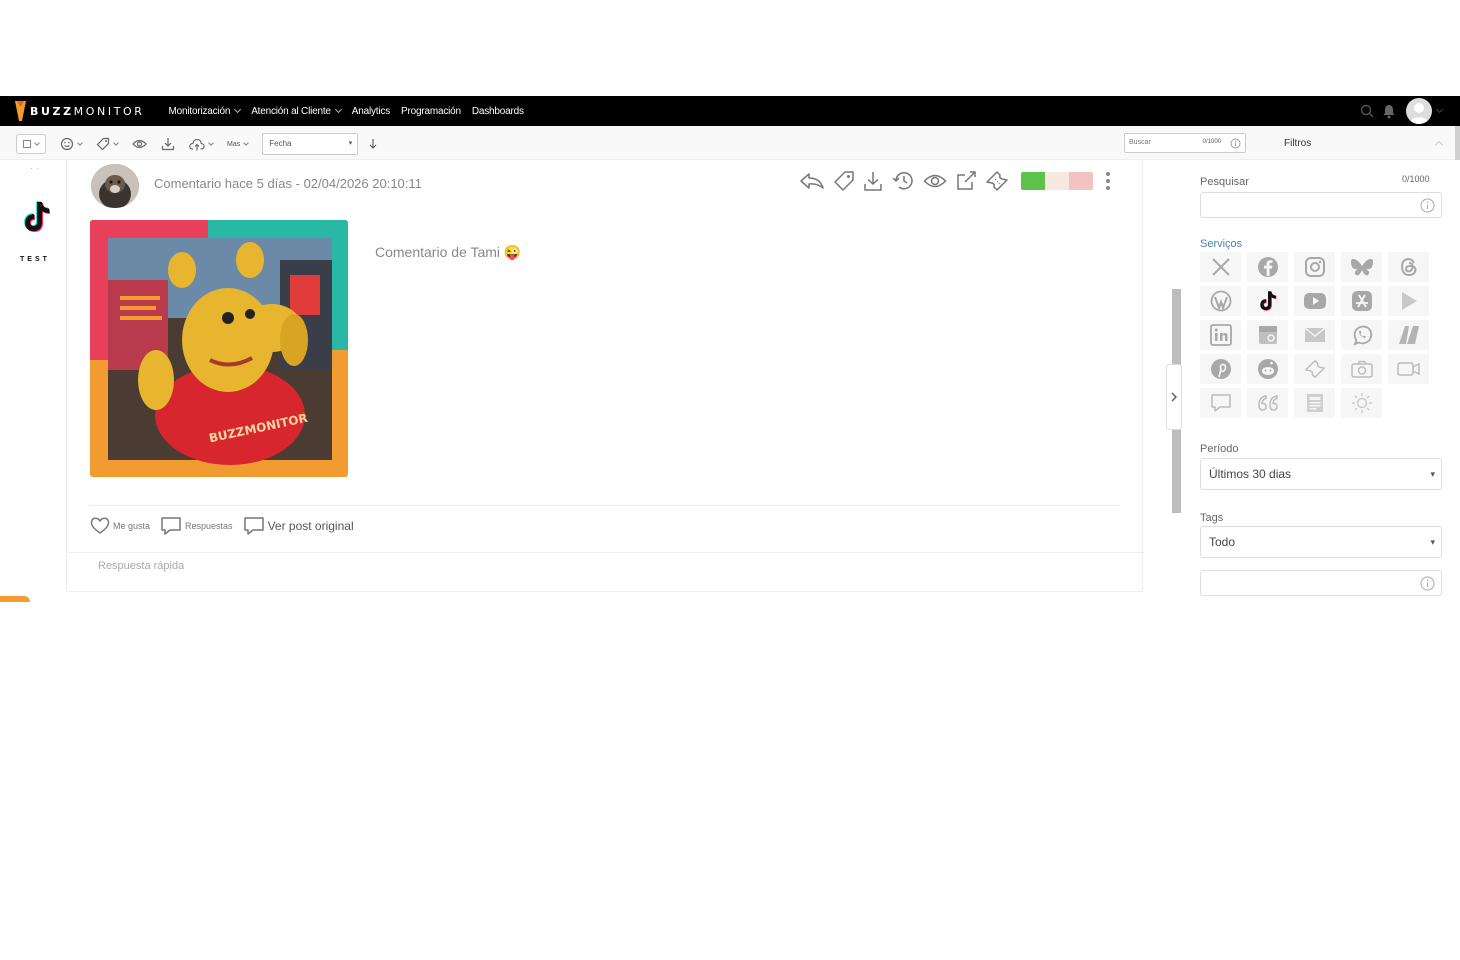 Image resolution: width=1460 pixels, height=960 pixels. I want to click on service-camera, so click(1361, 369).